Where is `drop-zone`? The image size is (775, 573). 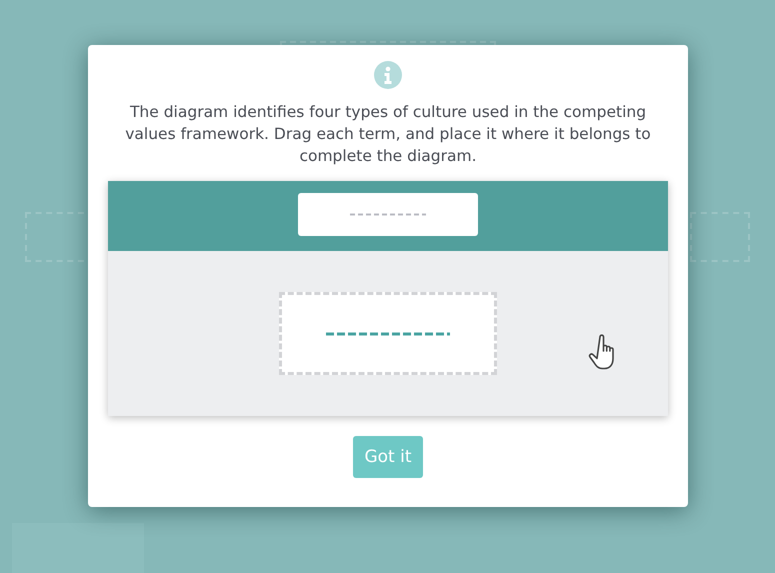 drop-zone is located at coordinates (720, 237).